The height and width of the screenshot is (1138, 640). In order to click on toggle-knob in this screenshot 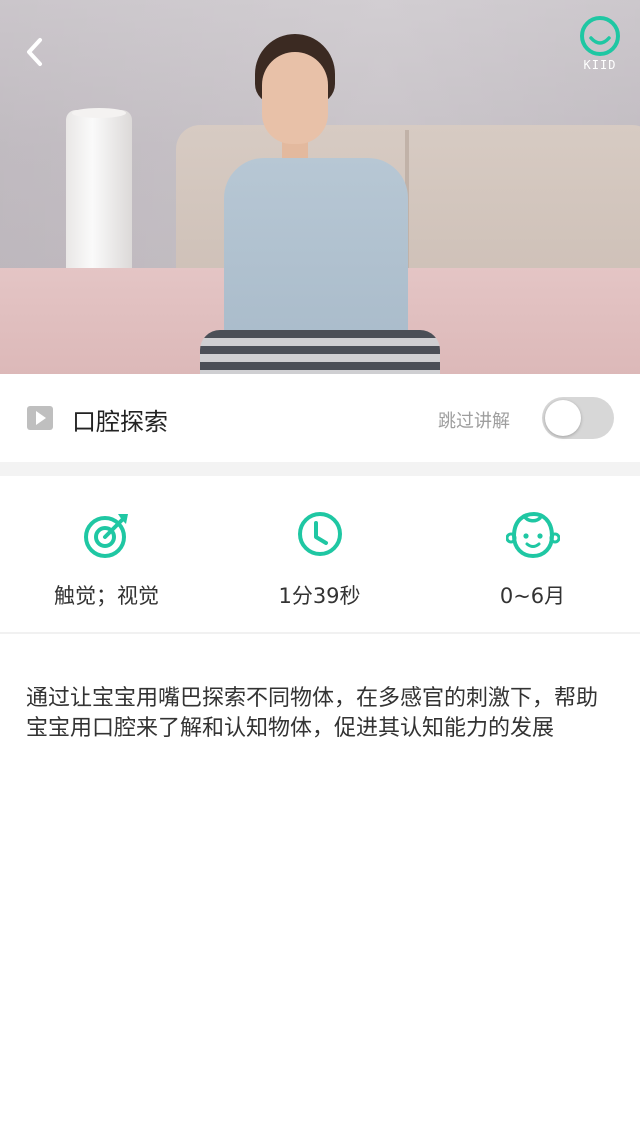, I will do `click(563, 418)`.